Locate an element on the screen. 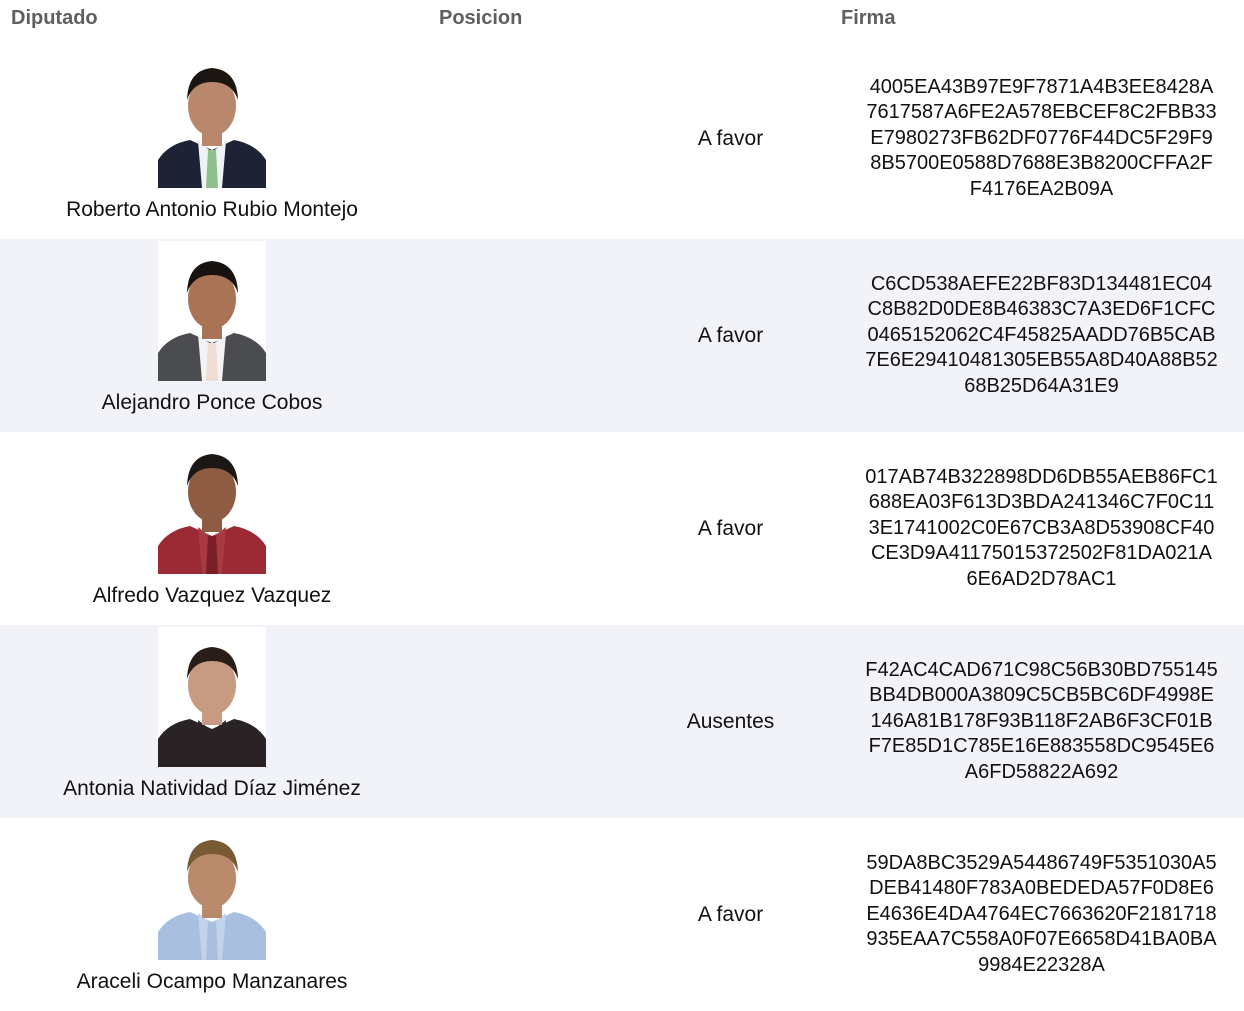  diputado-cell: Alfredo Vazquez Vazquez is located at coordinates (212, 528).